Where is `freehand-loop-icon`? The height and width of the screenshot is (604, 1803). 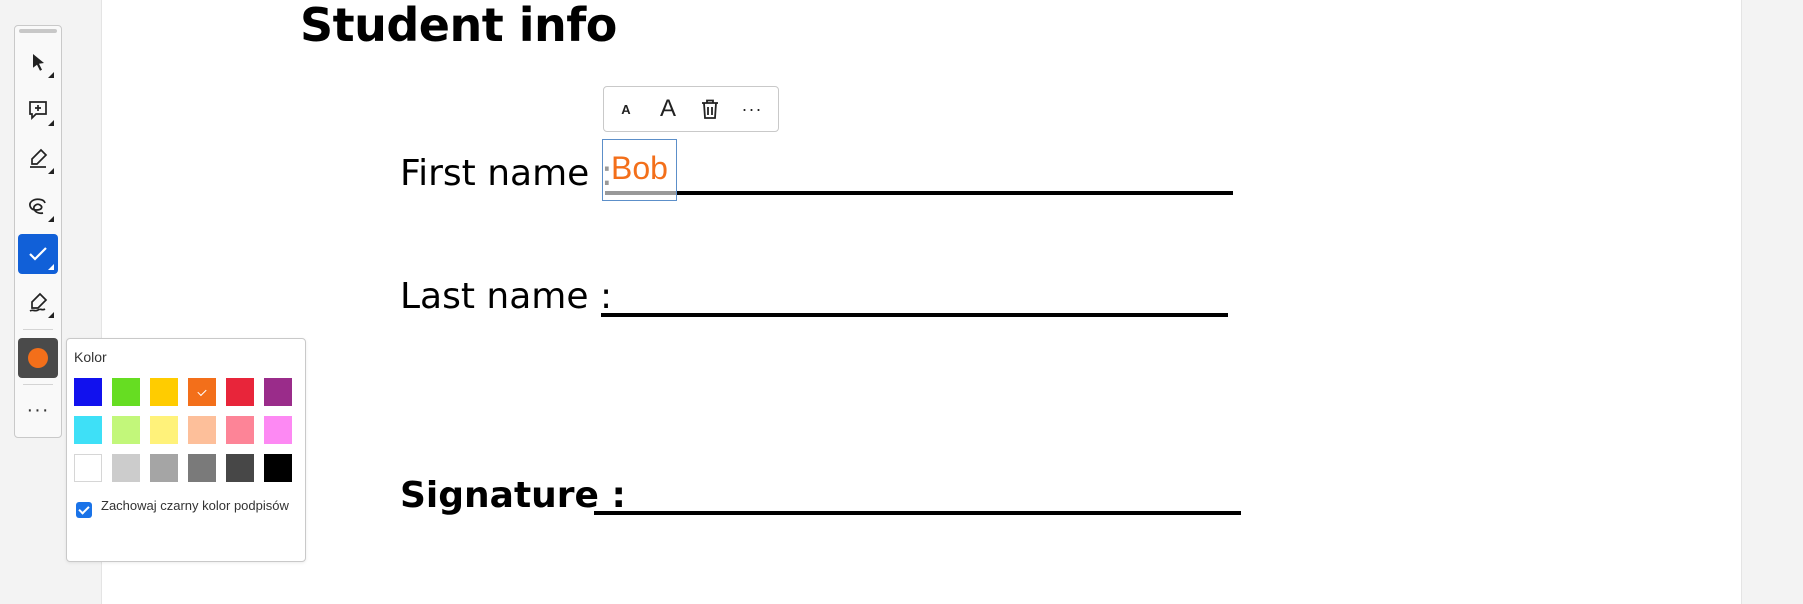
freehand-loop-icon is located at coordinates (37, 206).